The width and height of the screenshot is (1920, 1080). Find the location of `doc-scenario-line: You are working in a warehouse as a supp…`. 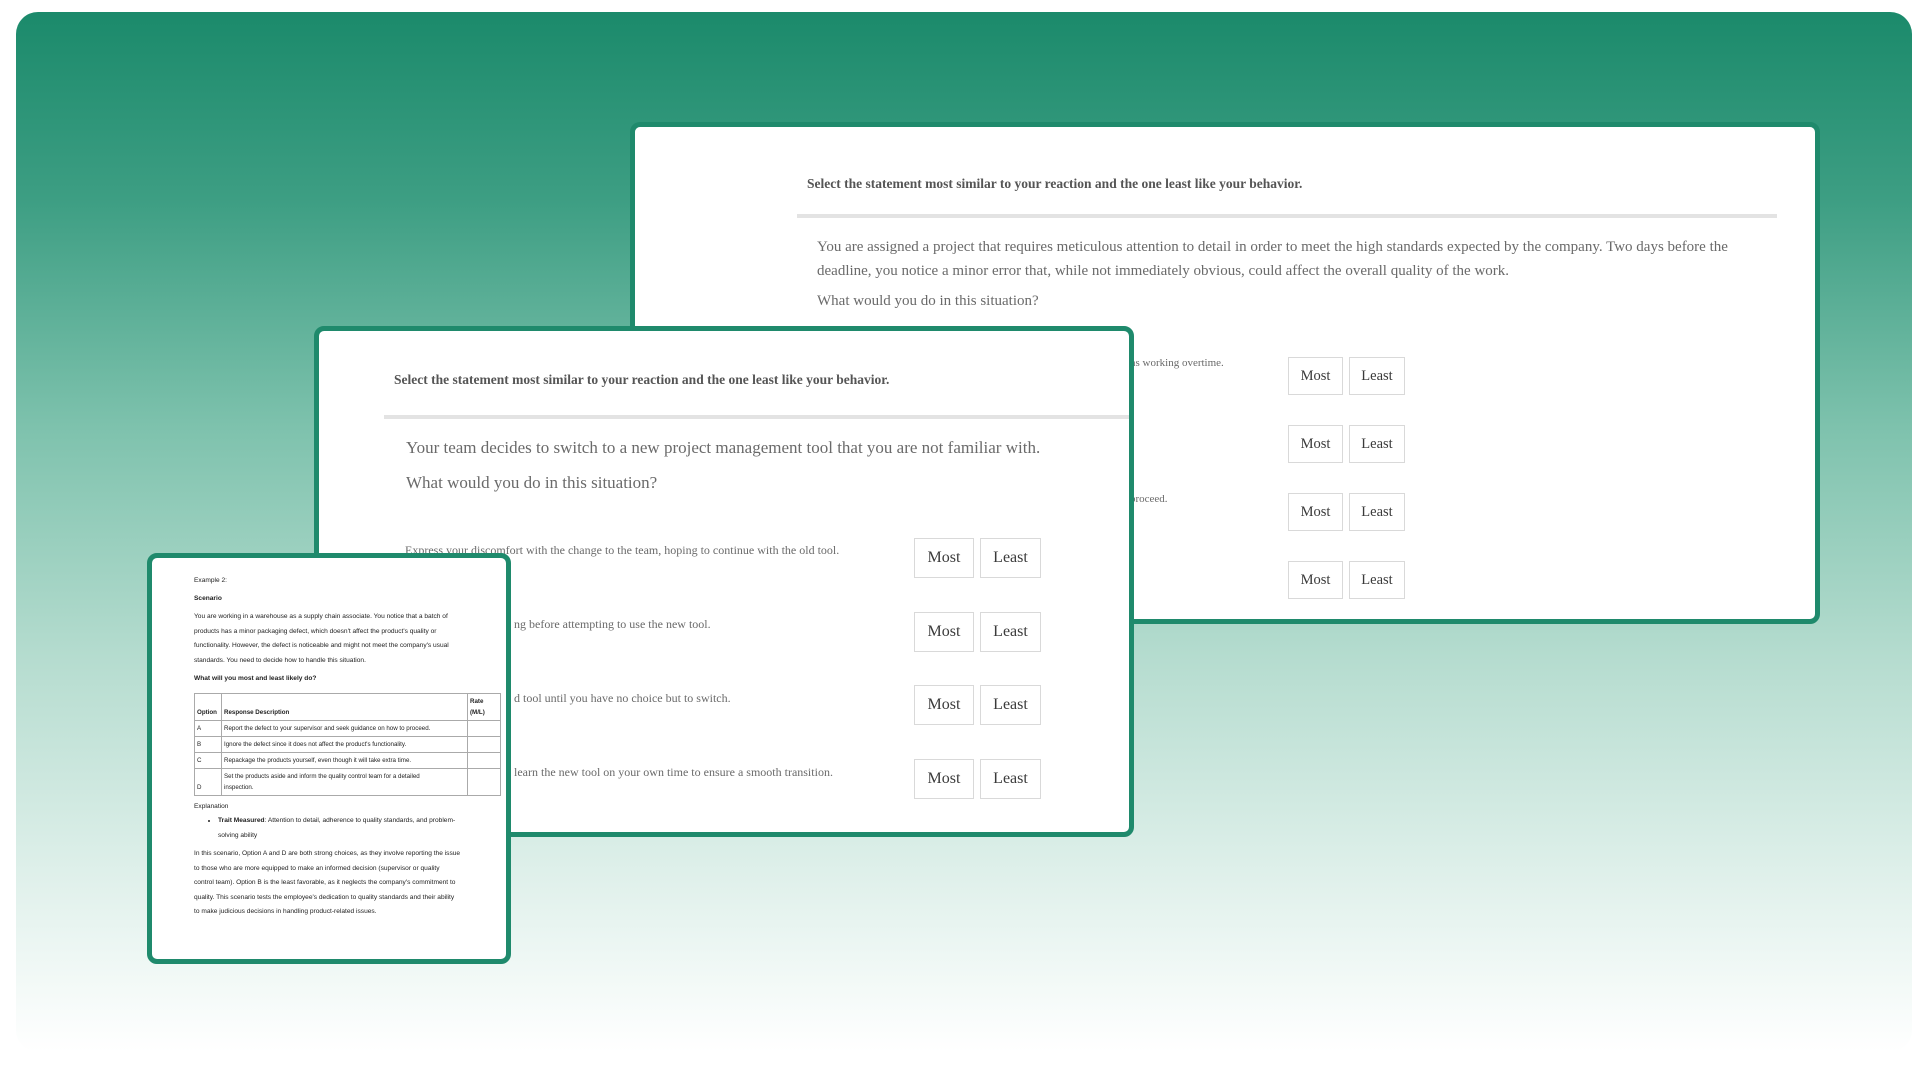

doc-scenario-line: You are working in a warehouse as a supp… is located at coordinates (321, 616).